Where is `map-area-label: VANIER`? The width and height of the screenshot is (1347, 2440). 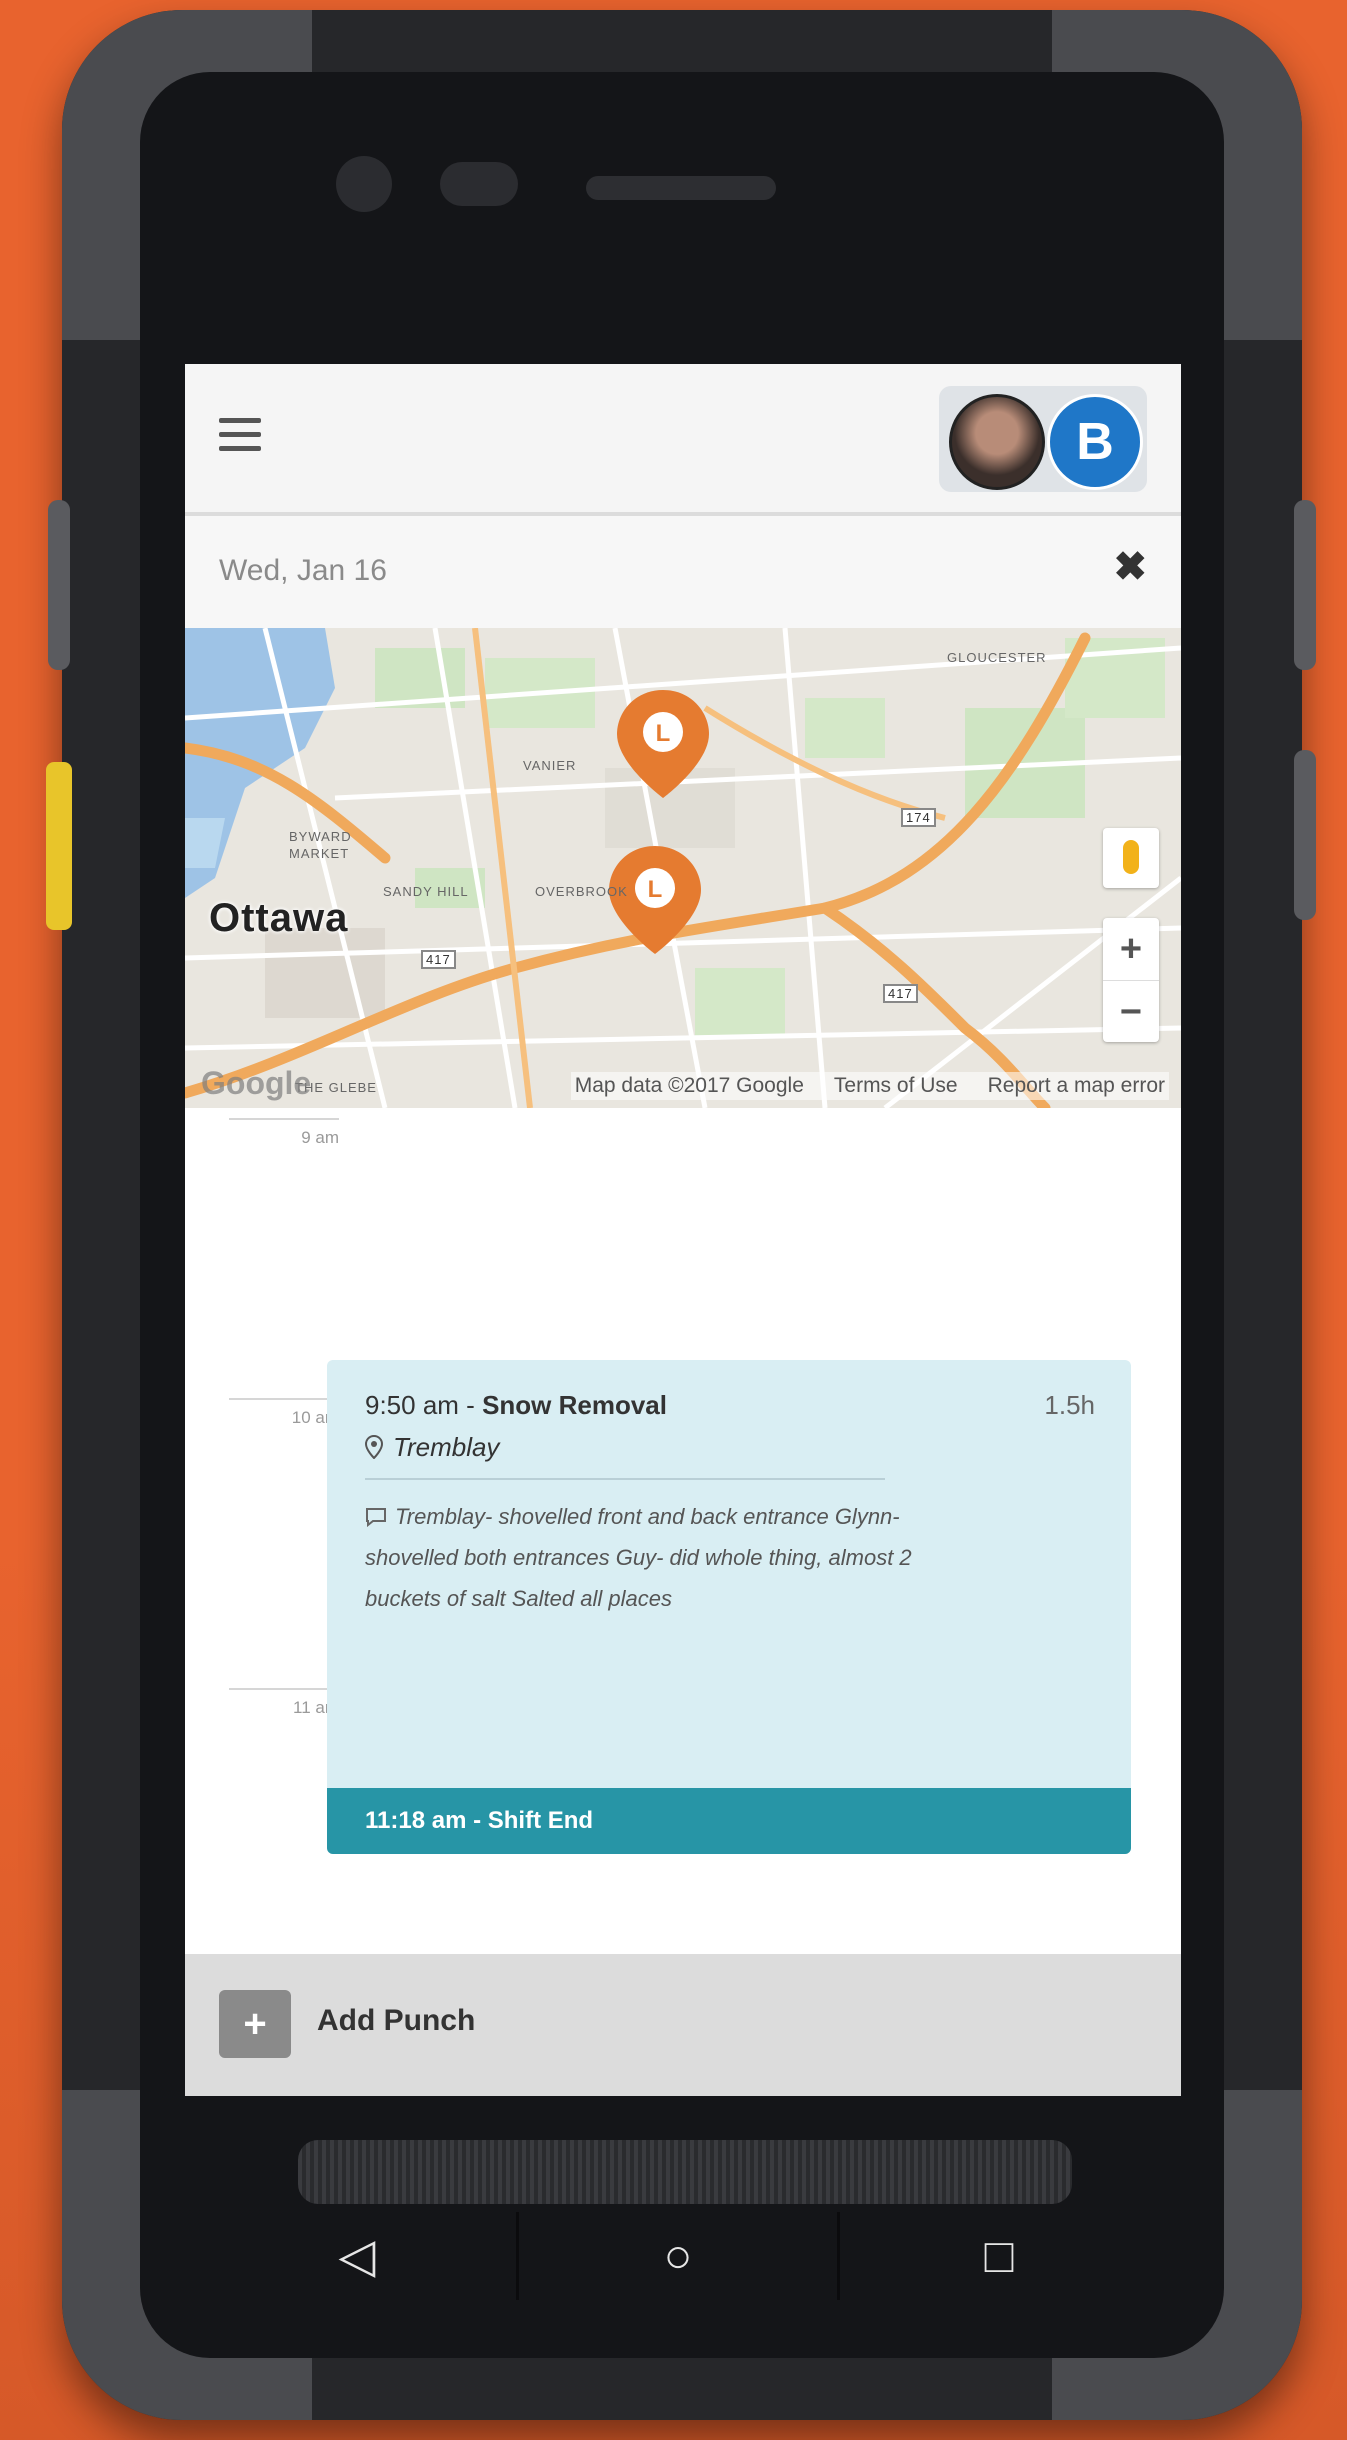 map-area-label: VANIER is located at coordinates (550, 765).